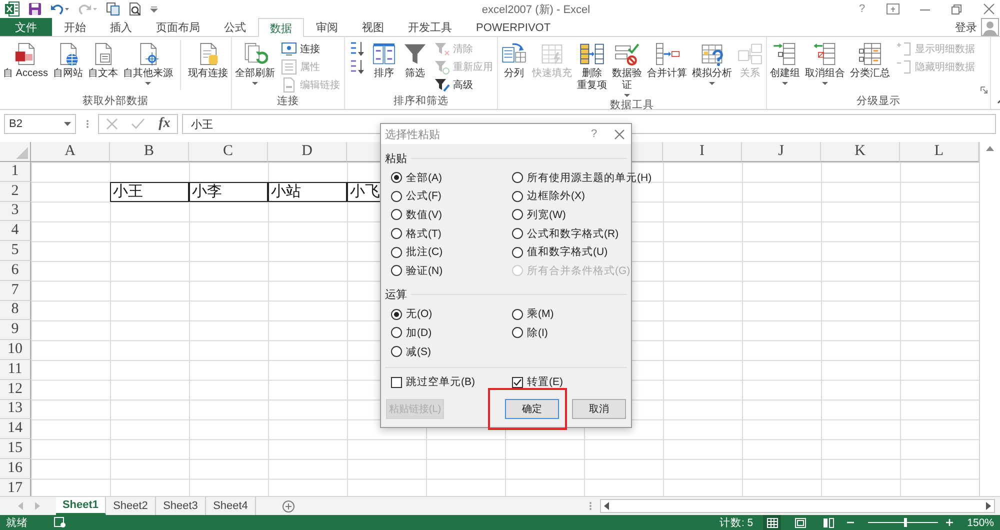 The image size is (1000, 530). What do you see at coordinates (451, 252) in the screenshot?
I see `radio-option: 批注(C)` at bounding box center [451, 252].